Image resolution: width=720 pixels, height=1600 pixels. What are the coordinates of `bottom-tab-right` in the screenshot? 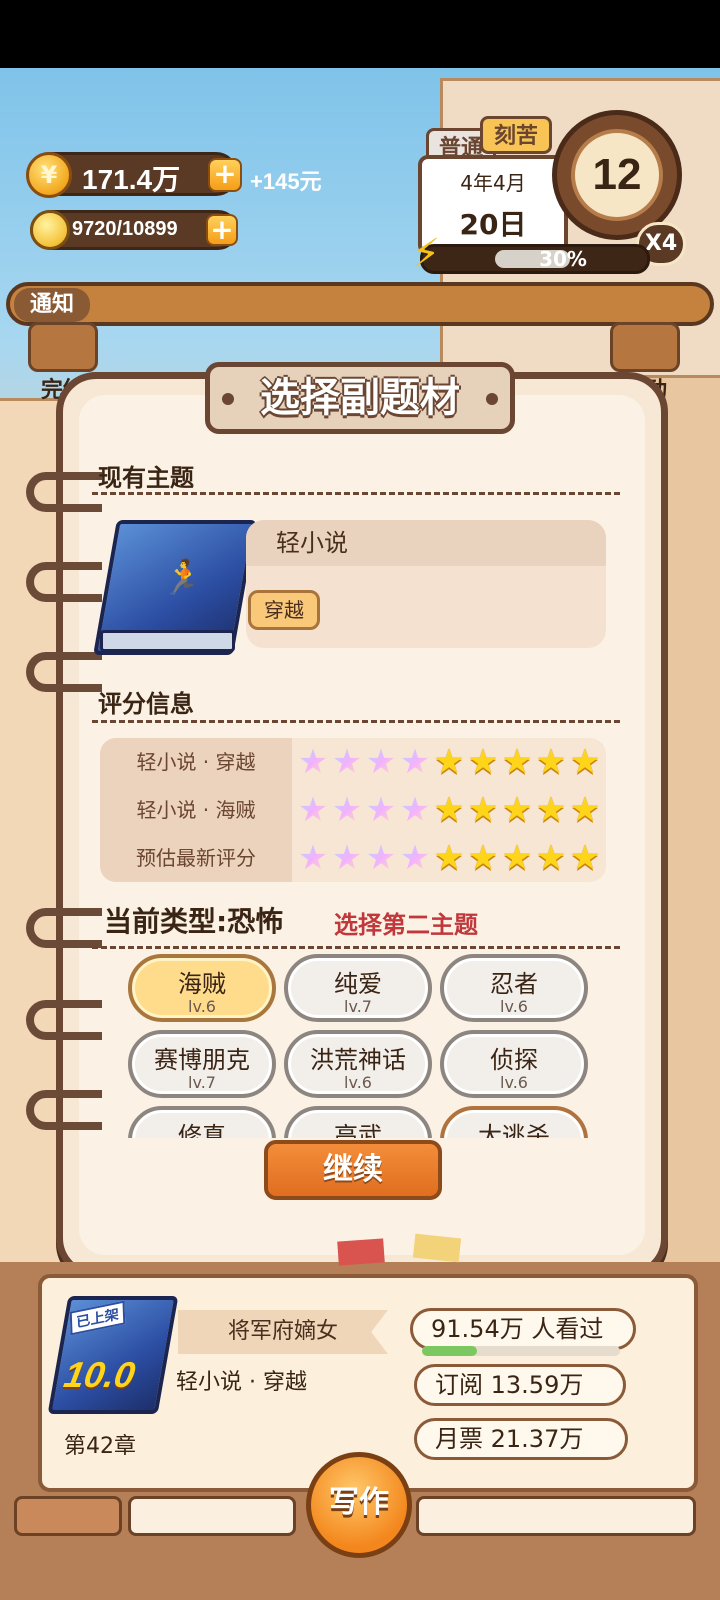 It's located at (556, 1516).